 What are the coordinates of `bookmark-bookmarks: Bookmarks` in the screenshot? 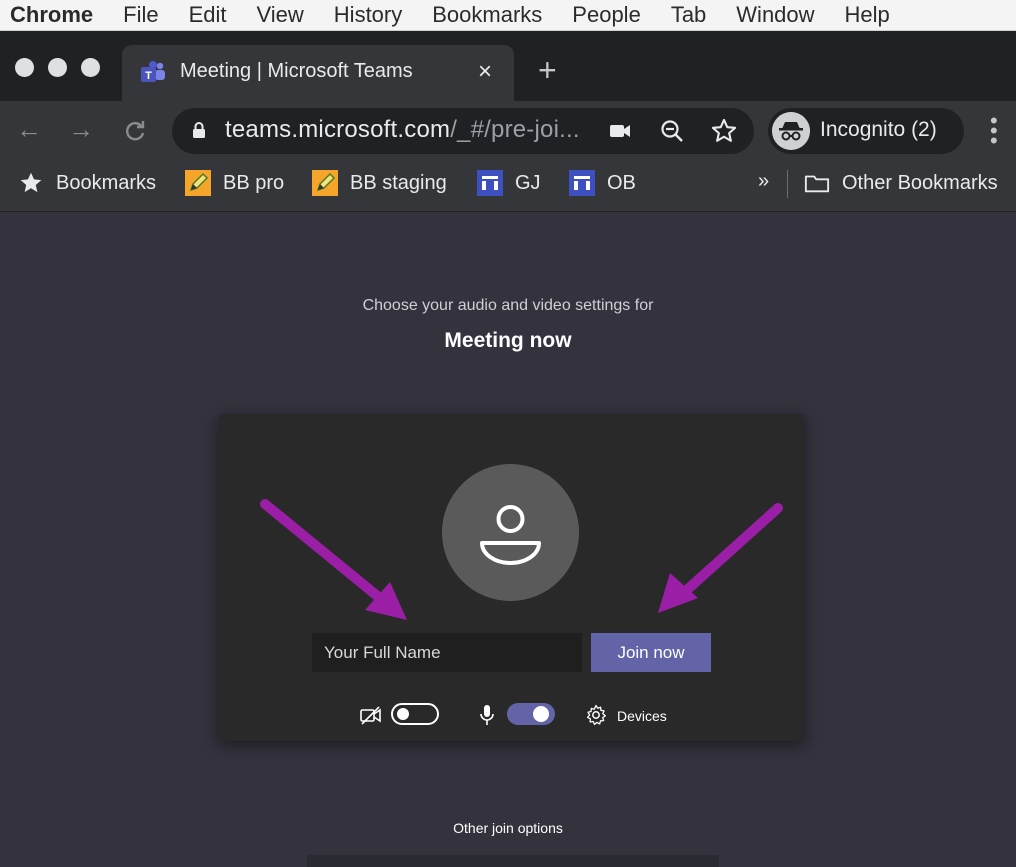 It's located at (87, 183).